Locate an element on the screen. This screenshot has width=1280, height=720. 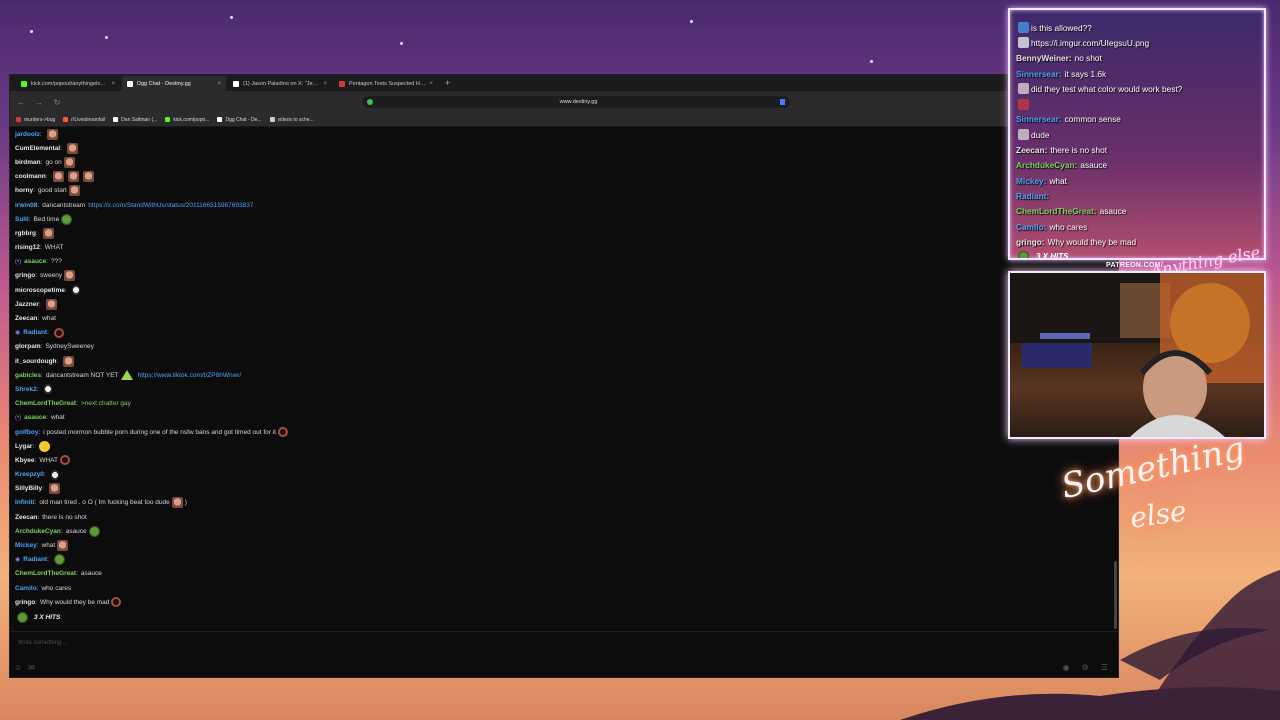
chat-username: microscopetime is located at coordinates (40, 290).